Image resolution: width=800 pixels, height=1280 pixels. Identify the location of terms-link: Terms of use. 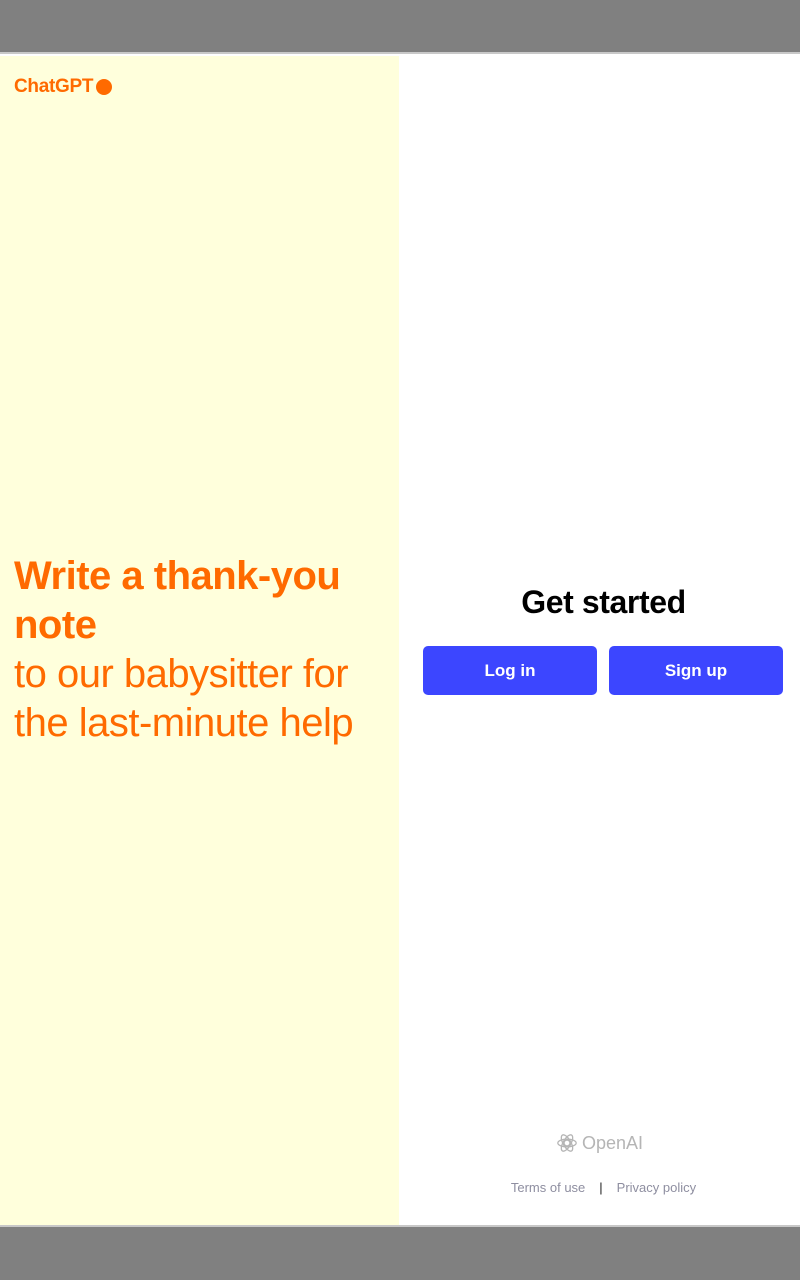
(548, 1187).